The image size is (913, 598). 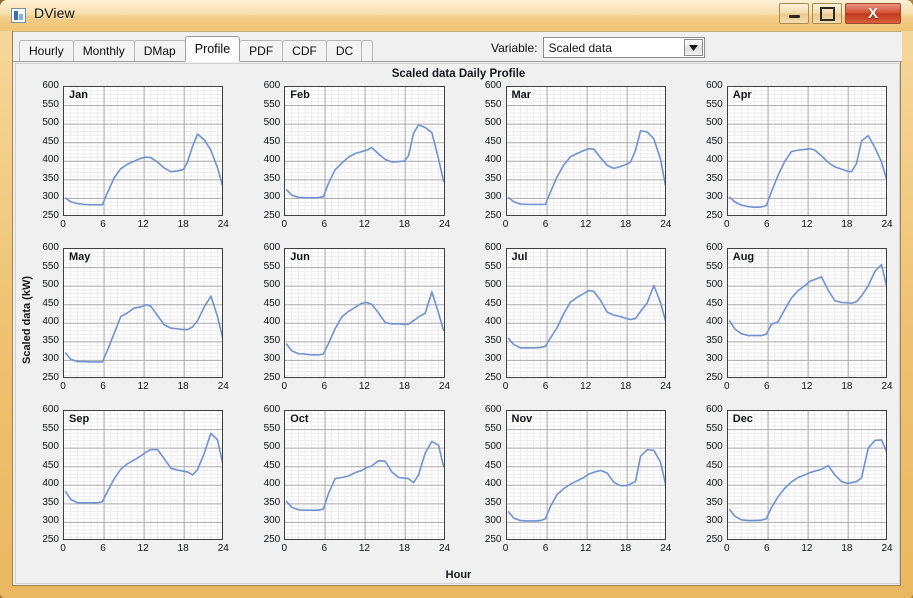 I want to click on subplot-title: Sep, so click(x=79, y=419).